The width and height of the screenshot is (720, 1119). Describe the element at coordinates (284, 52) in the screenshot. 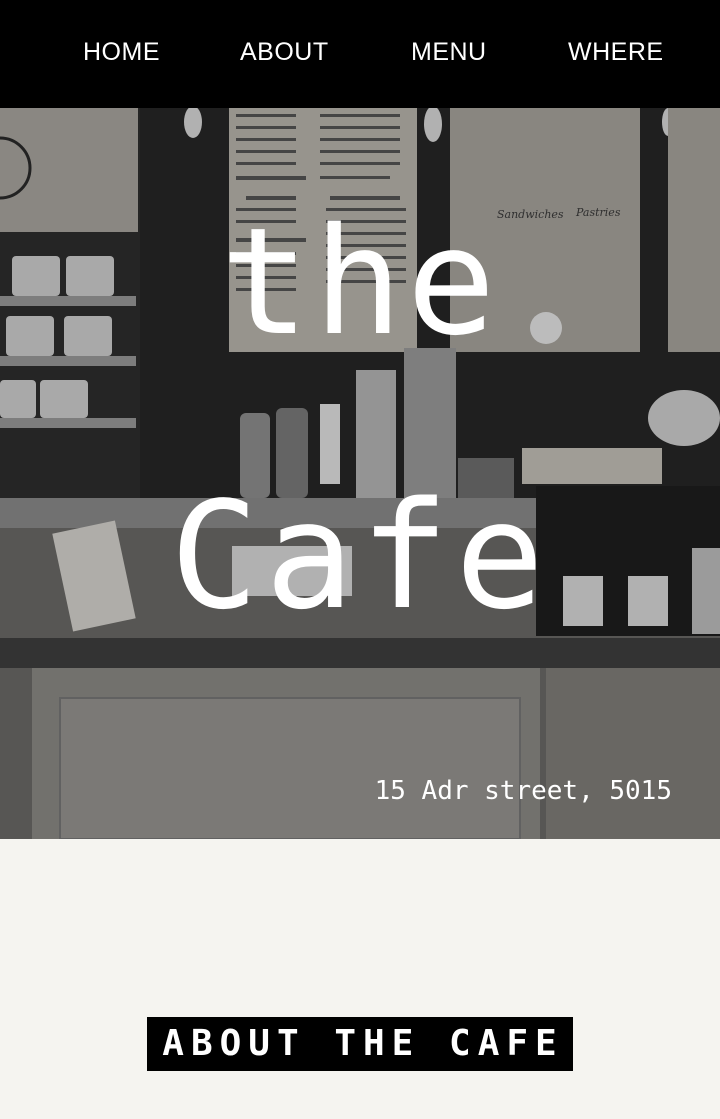

I see `nav-about-link: ABOUT` at that location.